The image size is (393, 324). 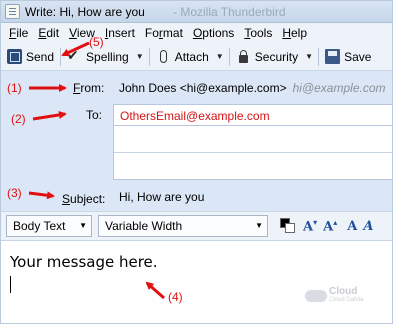 I want to click on font-select: Variable Width ▼, so click(x=183, y=226).